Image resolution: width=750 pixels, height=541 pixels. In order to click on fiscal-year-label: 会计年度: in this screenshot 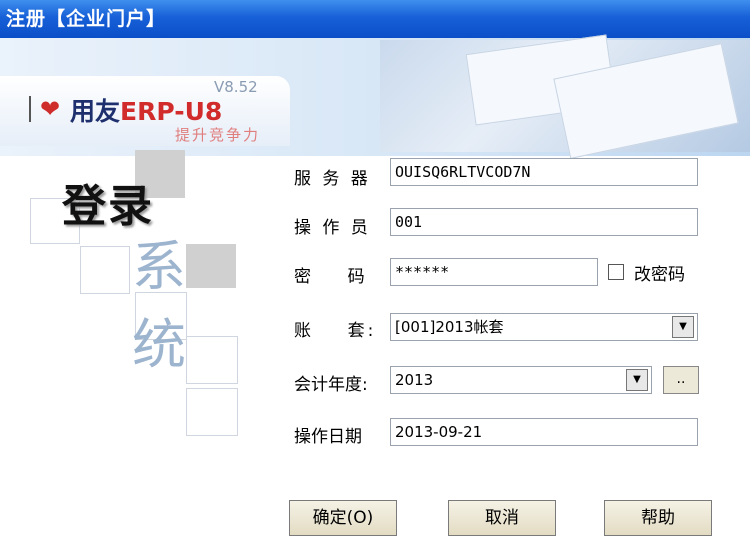, I will do `click(331, 385)`.